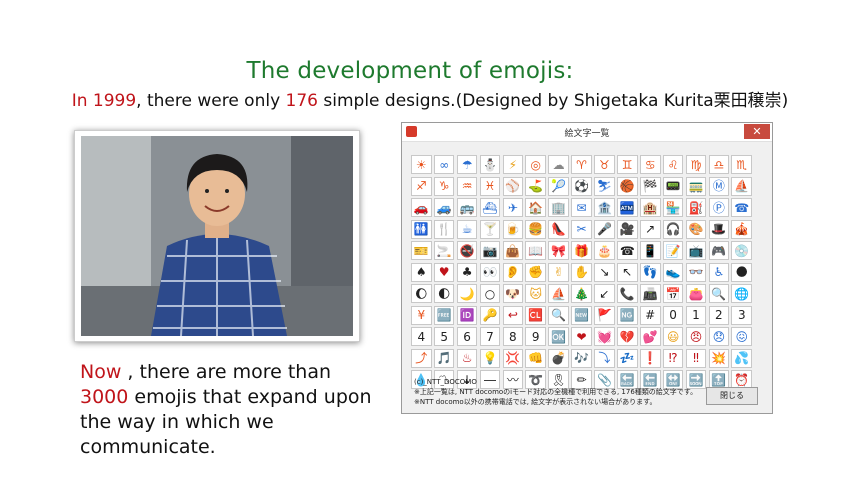 The height and width of the screenshot is (484, 860). I want to click on emoji-cell: ♥, so click(444, 272).